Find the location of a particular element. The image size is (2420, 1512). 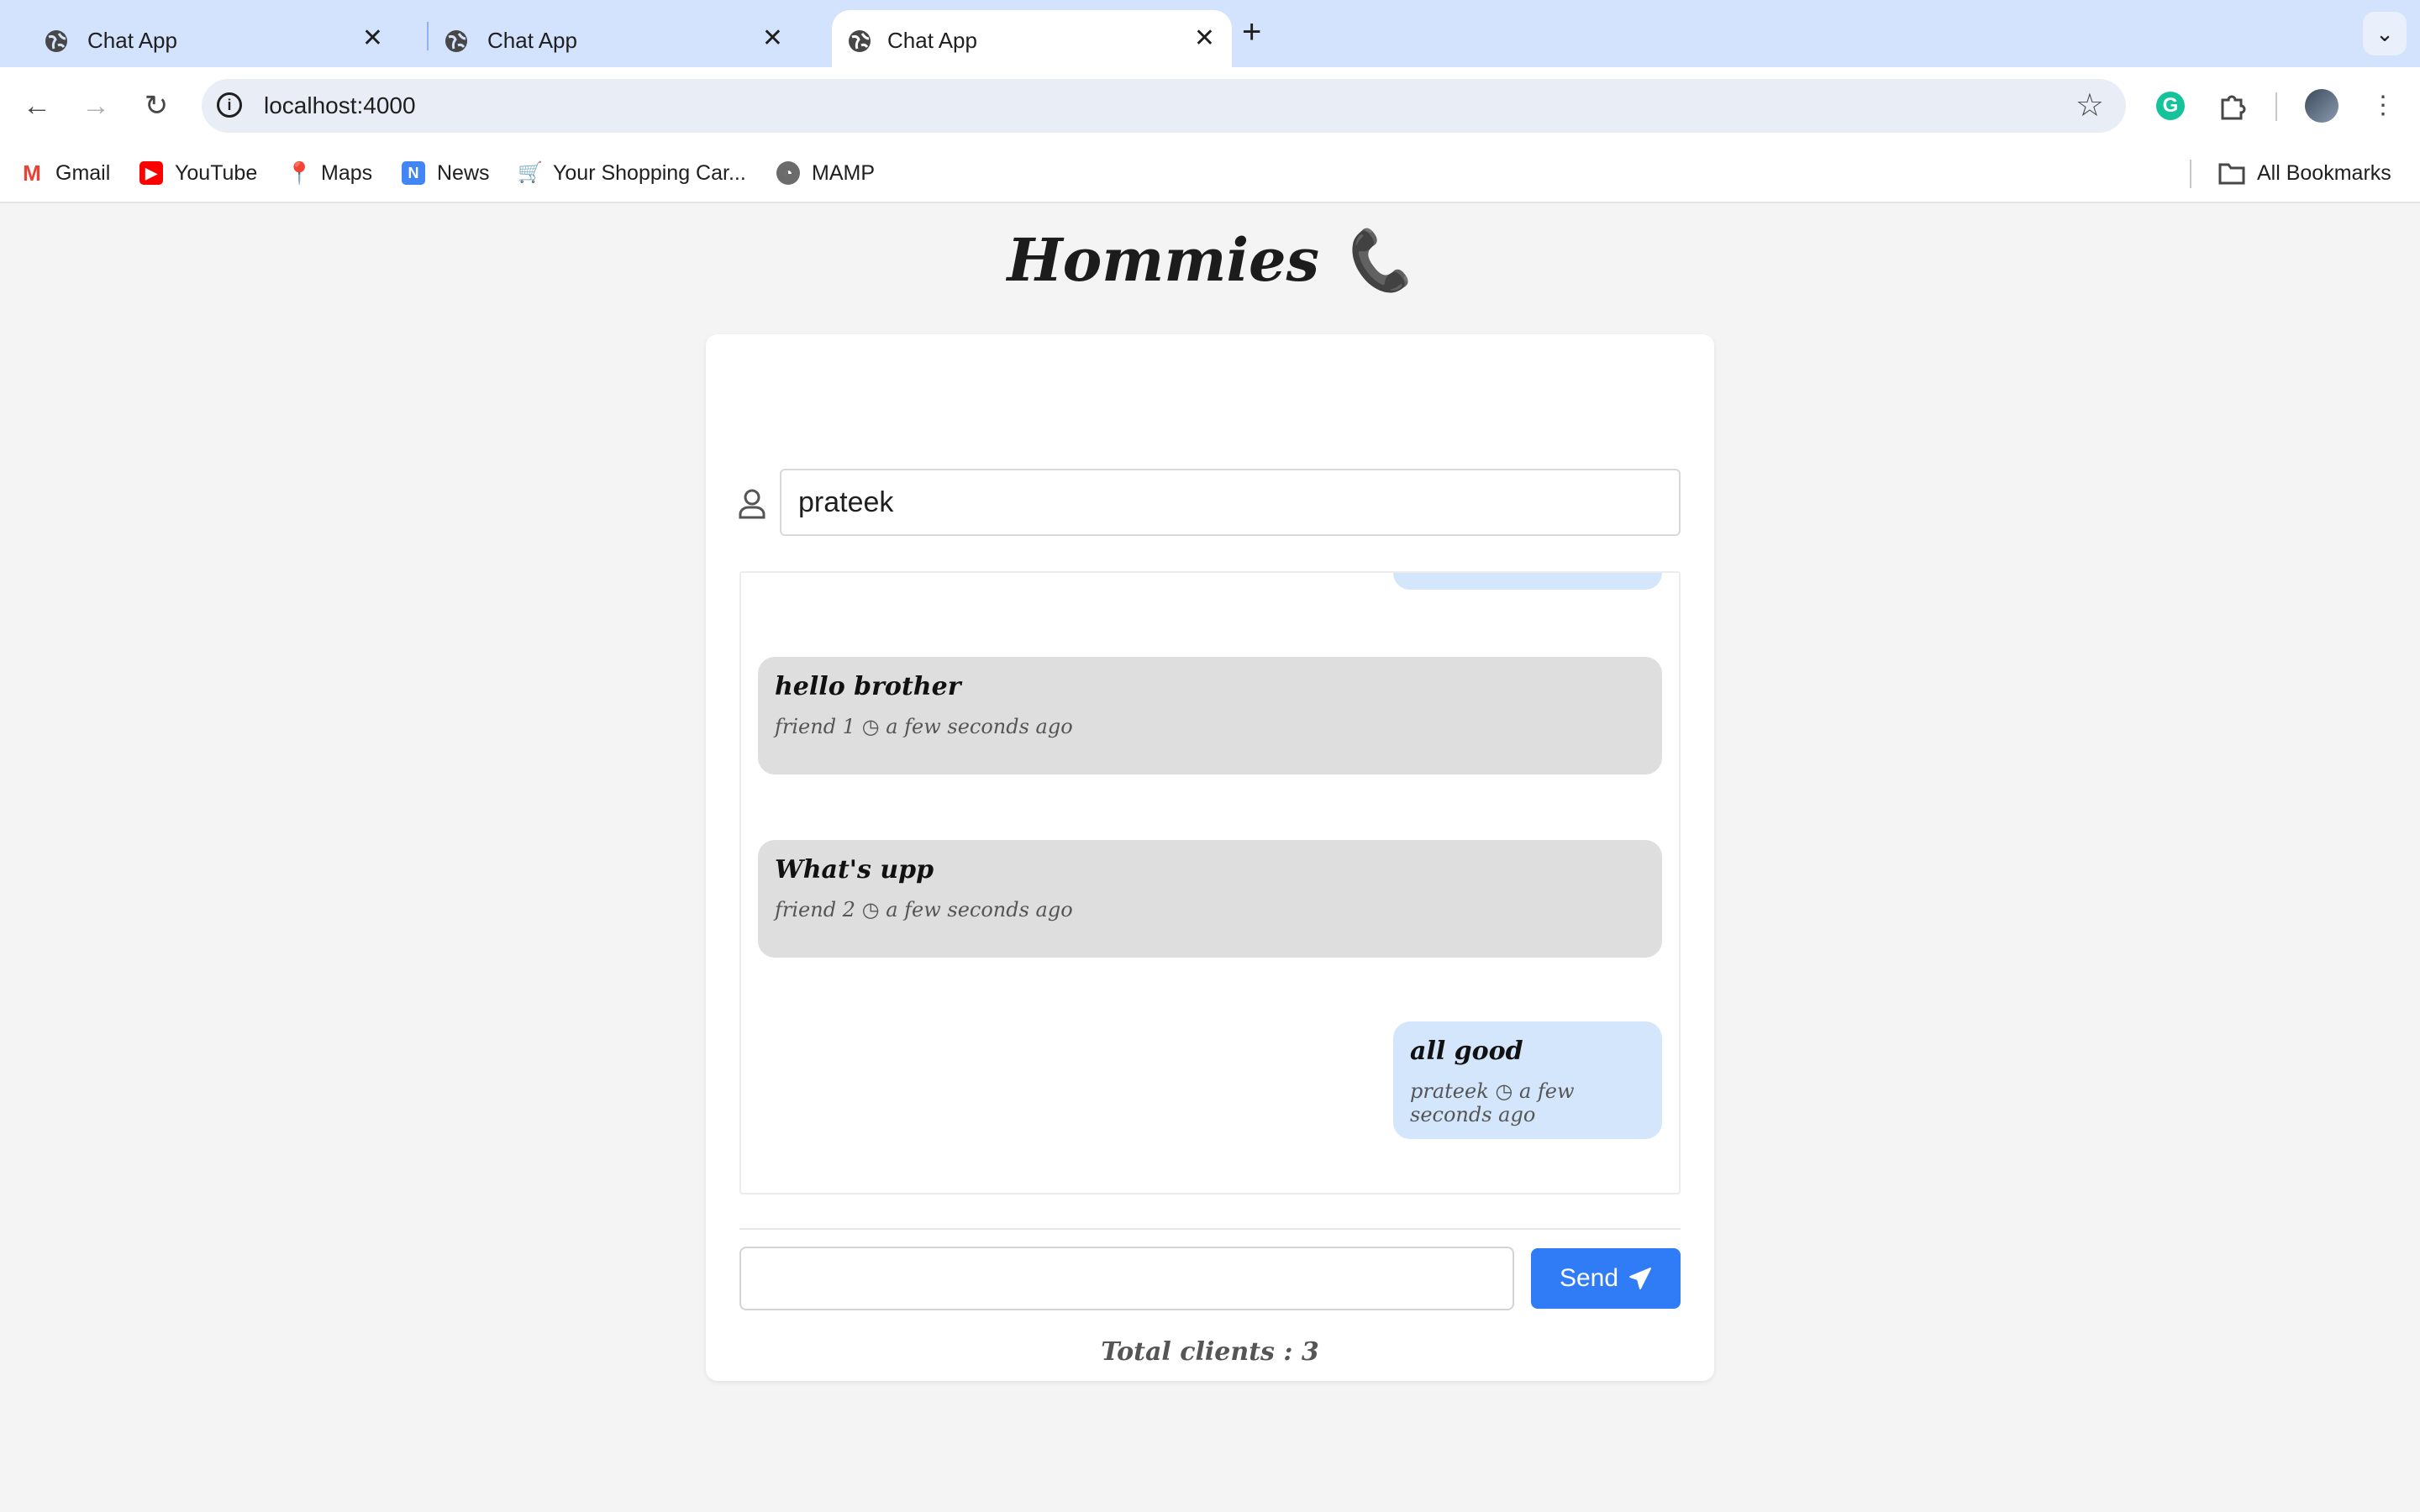

more-menu-icon: ⋮ is located at coordinates (2384, 105).